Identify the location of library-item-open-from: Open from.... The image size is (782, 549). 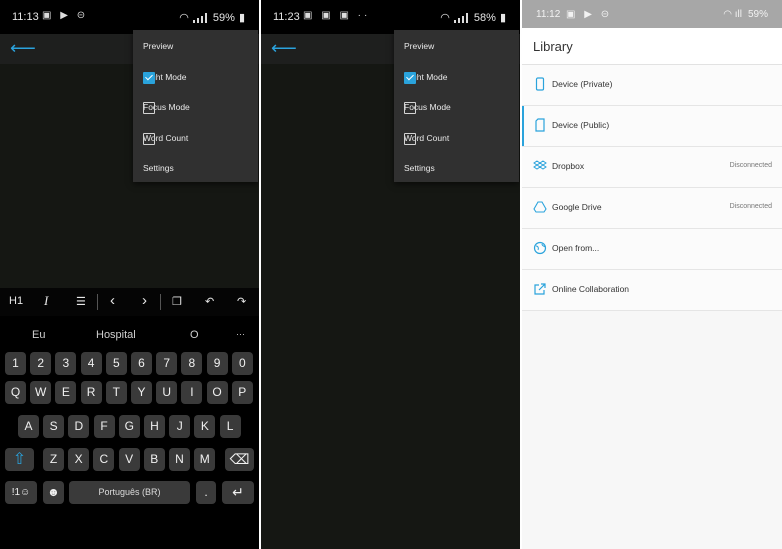
(652, 249).